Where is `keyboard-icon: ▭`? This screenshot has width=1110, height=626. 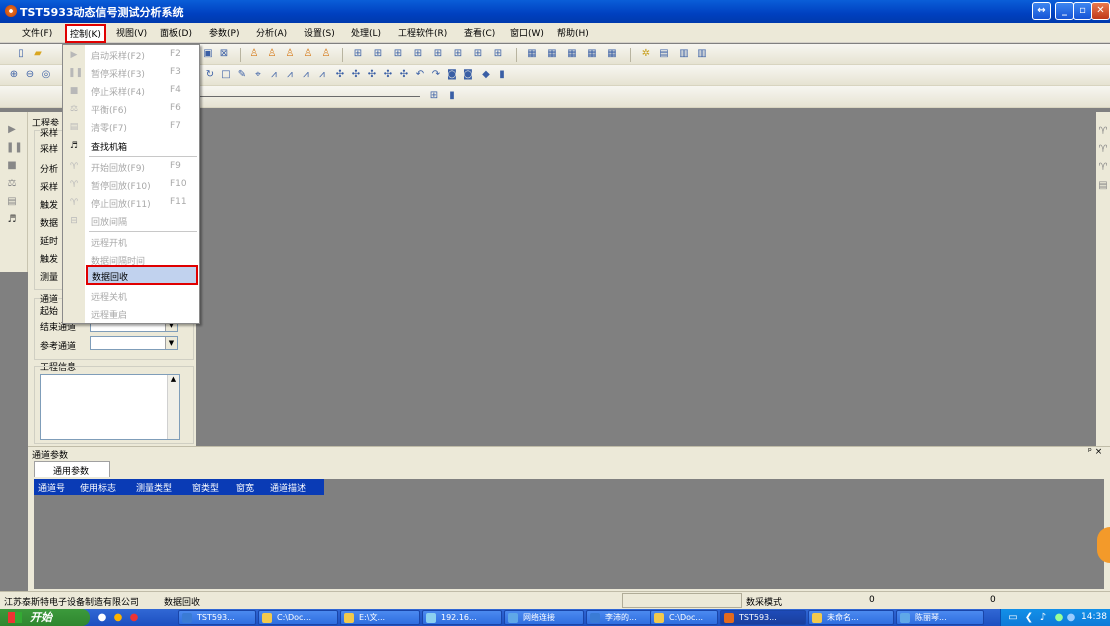 keyboard-icon: ▭ is located at coordinates (1013, 618).